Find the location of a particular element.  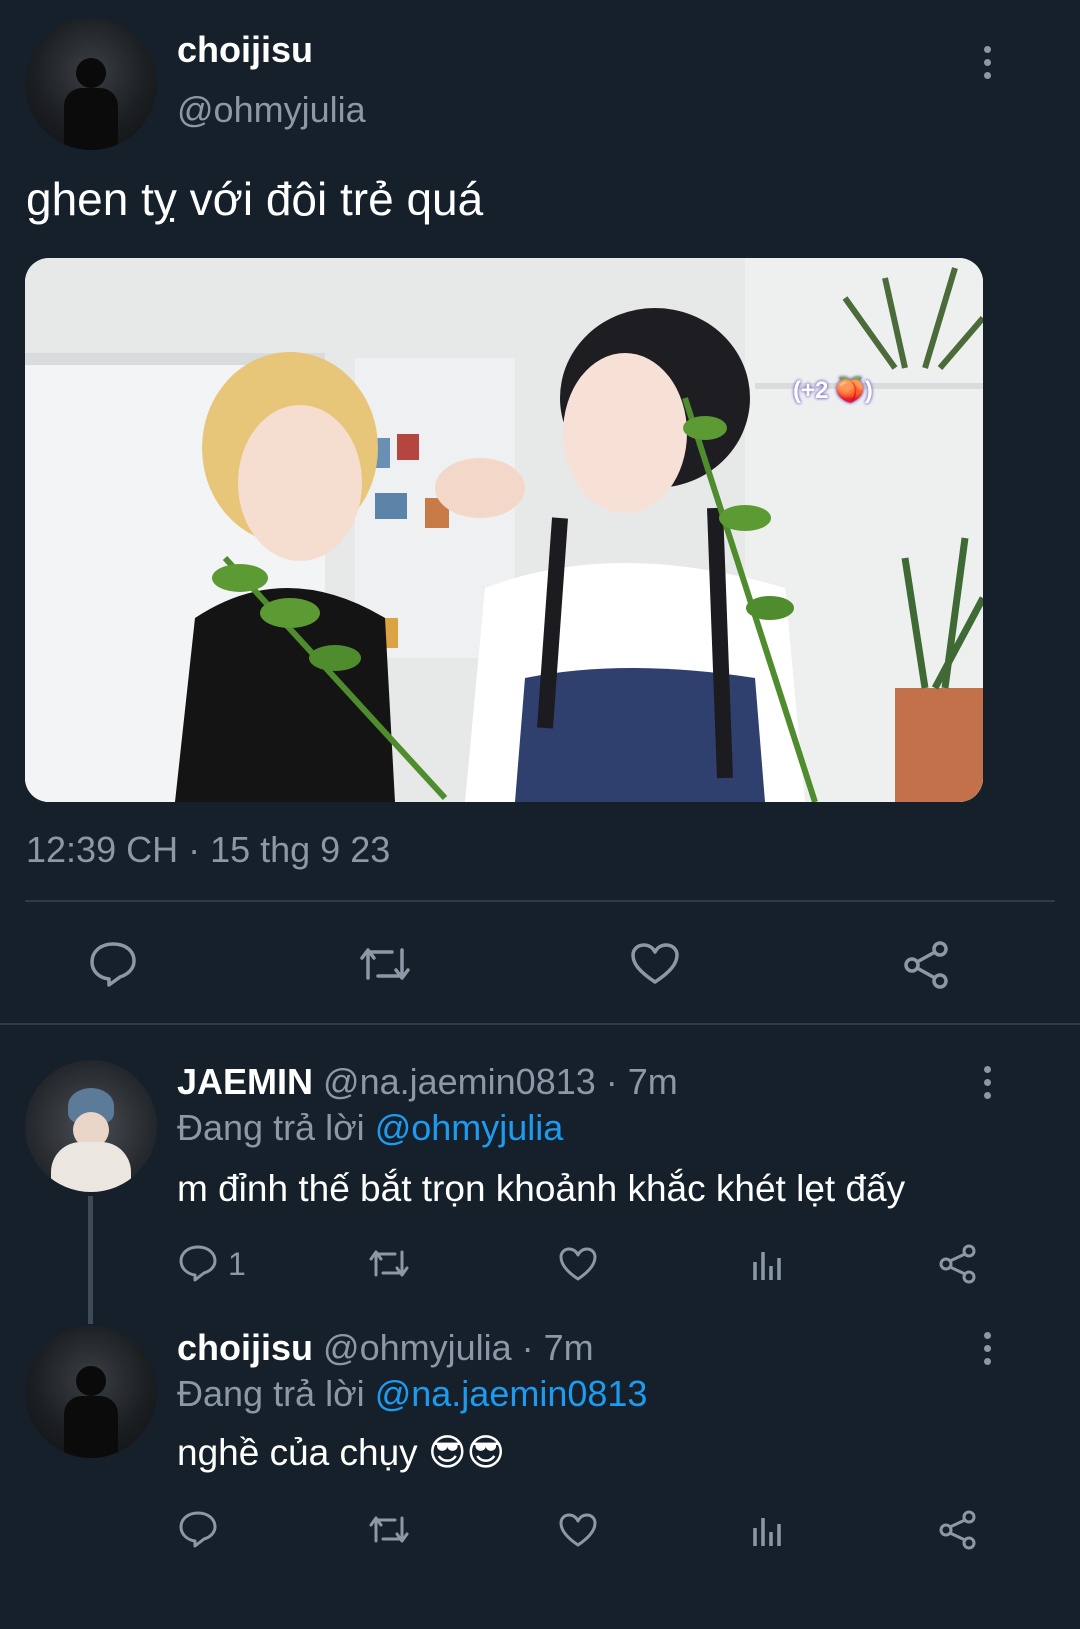

replying-to-line: Đang trả lời @na.jaemin0813 is located at coordinates (412, 1394).